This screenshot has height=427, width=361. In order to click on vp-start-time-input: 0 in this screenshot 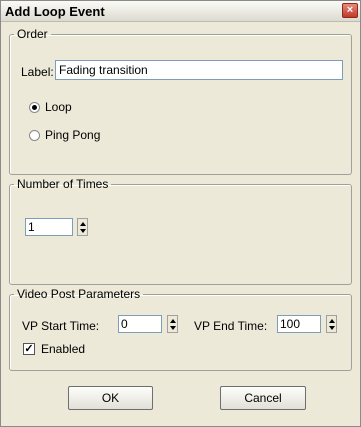, I will do `click(140, 324)`.